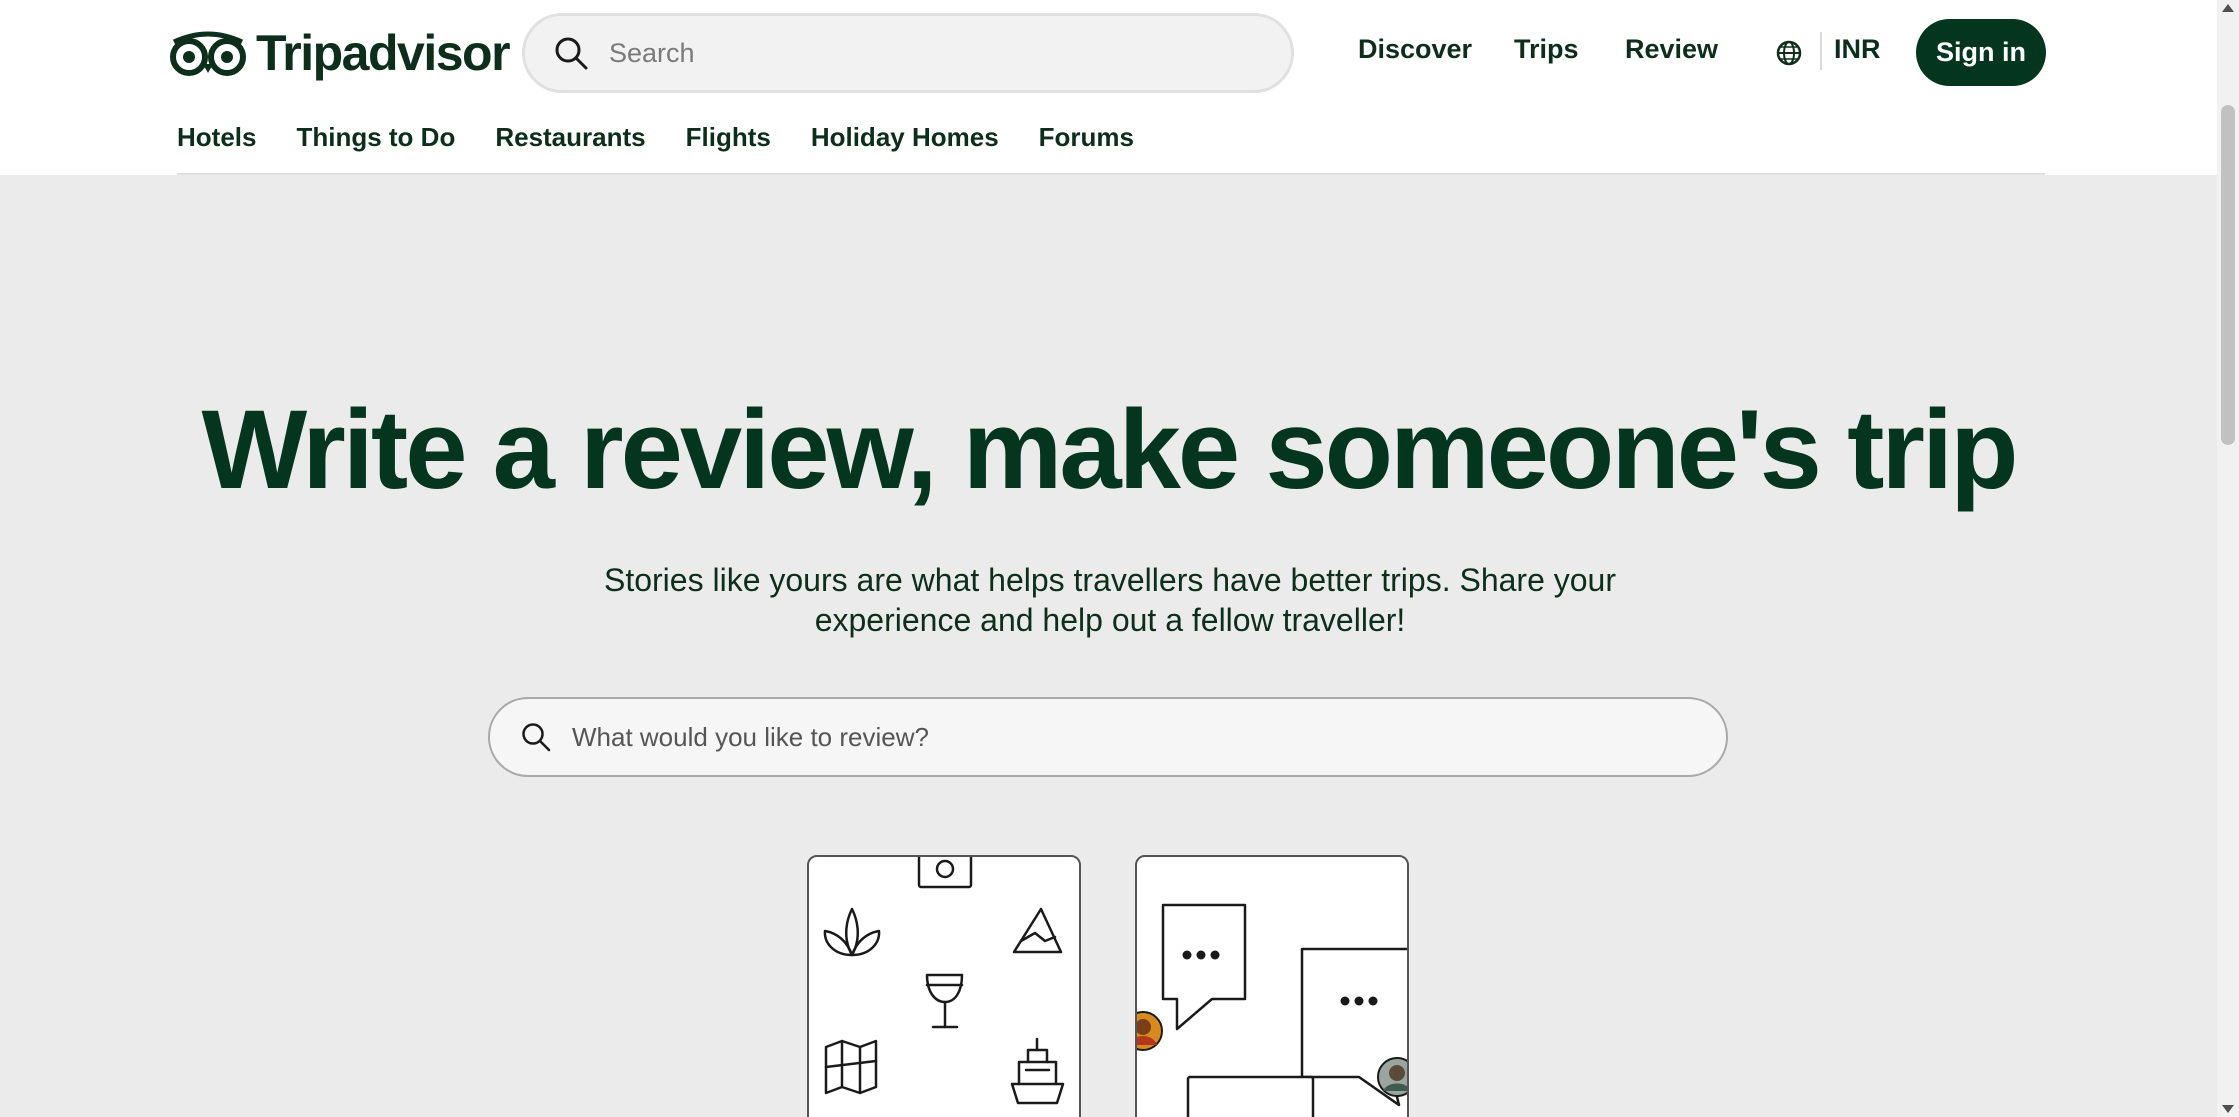 The image size is (2239, 1117). I want to click on chat-bubbles-illustration, so click(1272, 1010).